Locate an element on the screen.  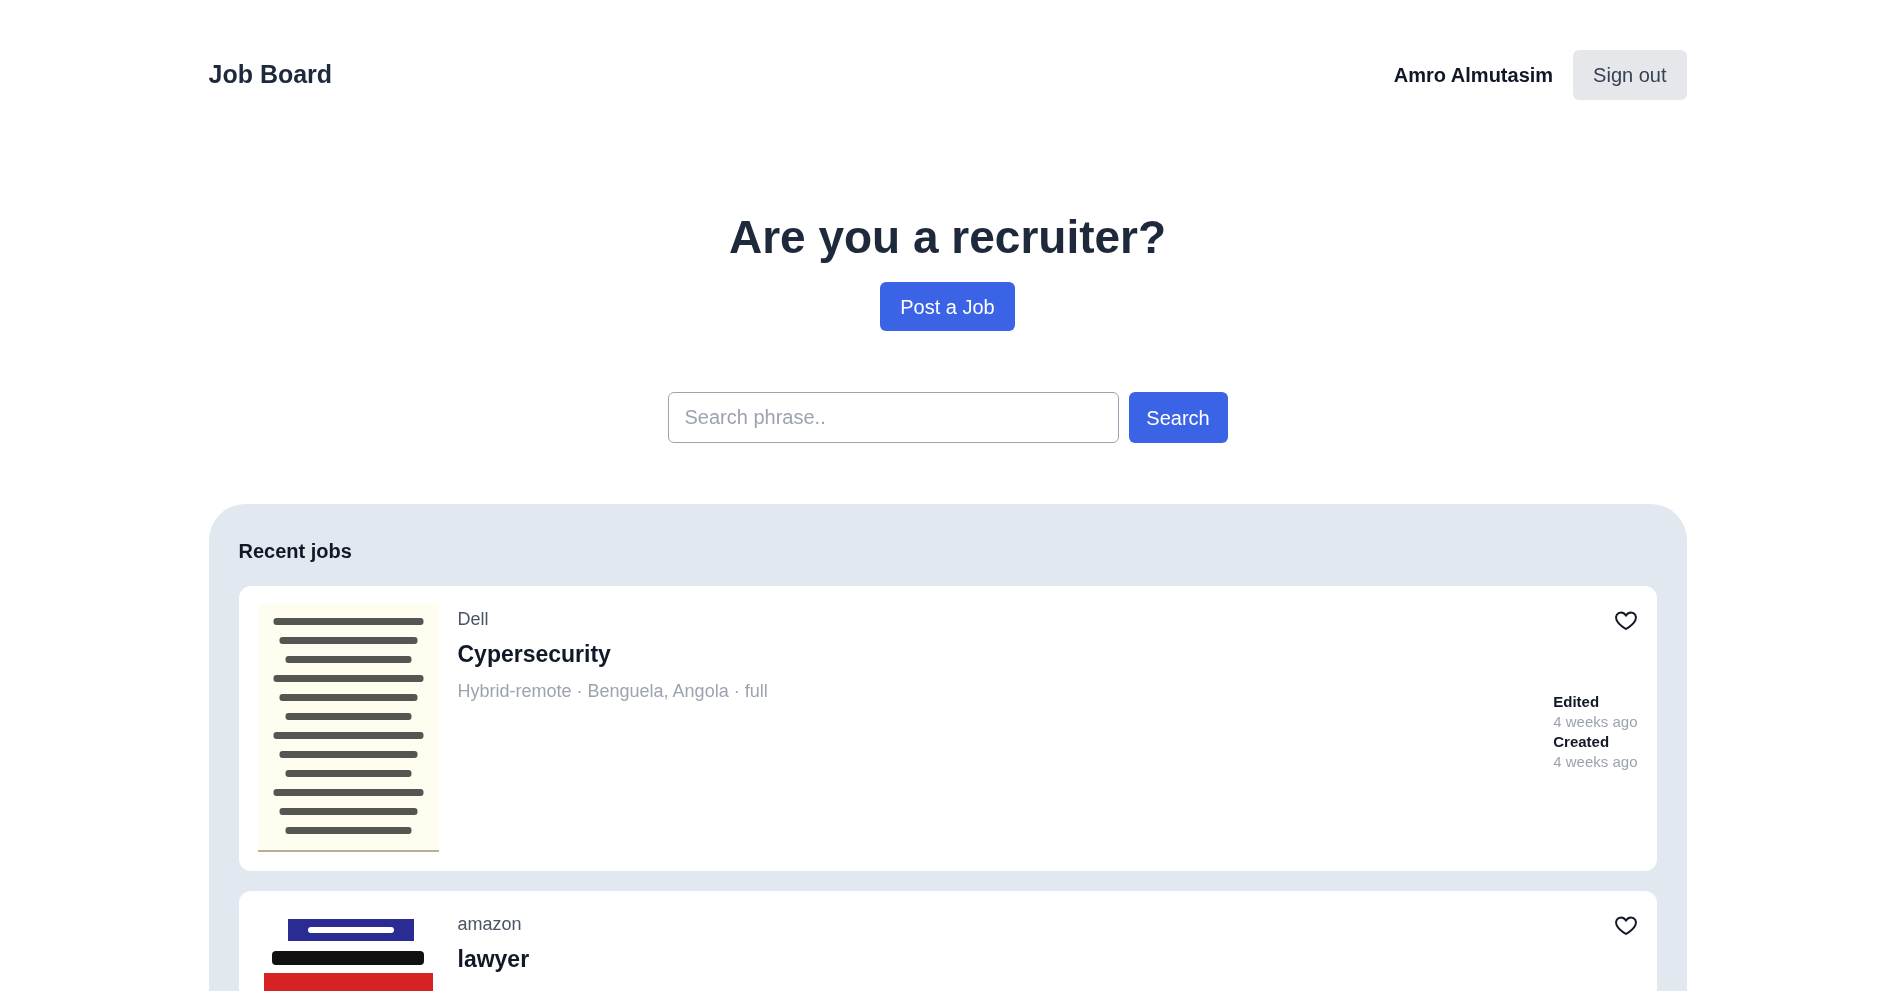
user-name: Amro Almutasim is located at coordinates (1473, 75).